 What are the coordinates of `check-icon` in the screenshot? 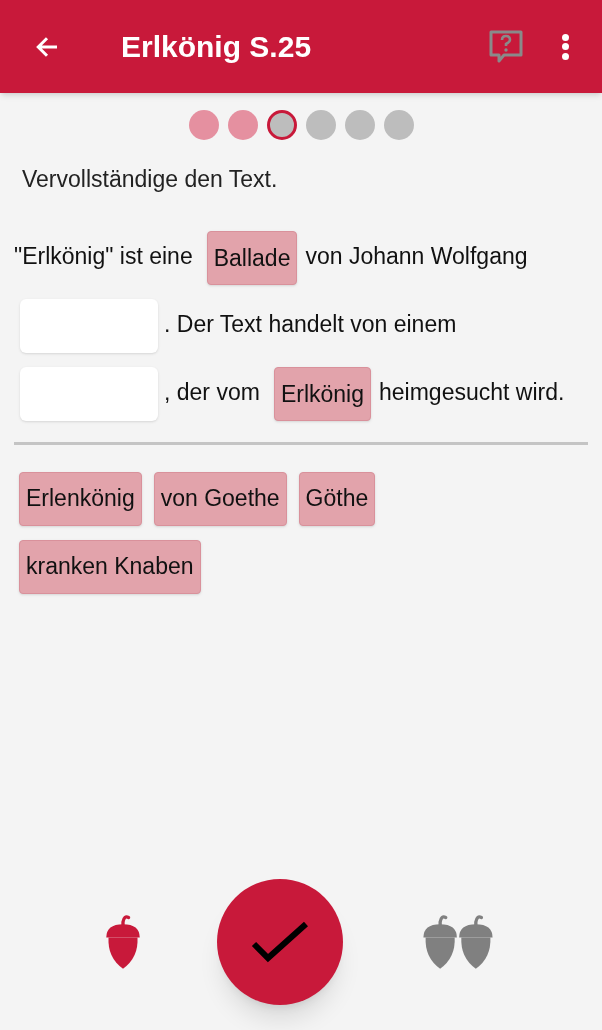 It's located at (280, 942).